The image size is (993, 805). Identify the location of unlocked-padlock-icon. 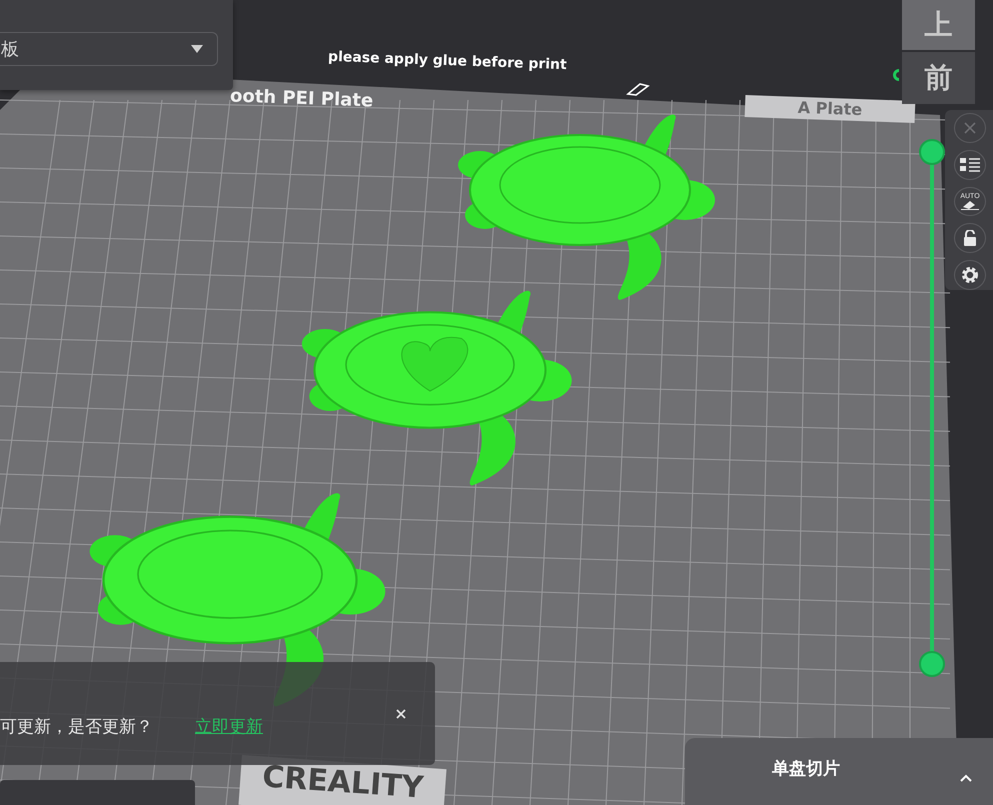
(970, 238).